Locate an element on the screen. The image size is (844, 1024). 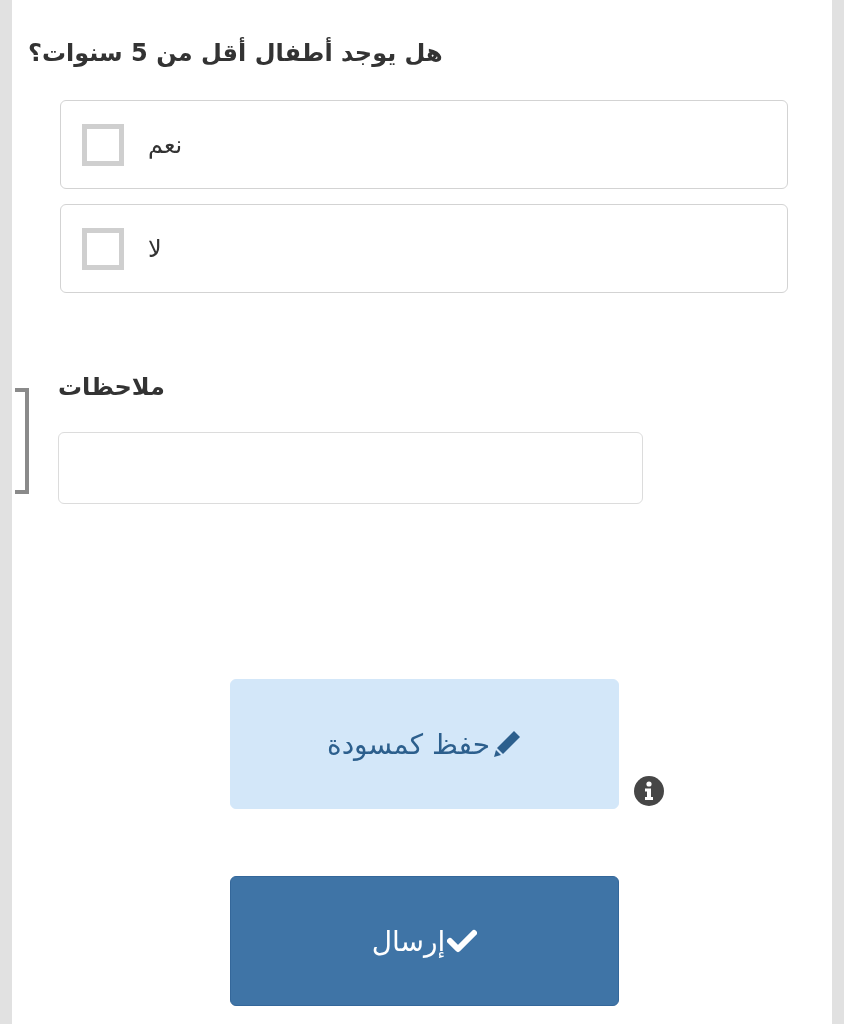
info-icon is located at coordinates (649, 791).